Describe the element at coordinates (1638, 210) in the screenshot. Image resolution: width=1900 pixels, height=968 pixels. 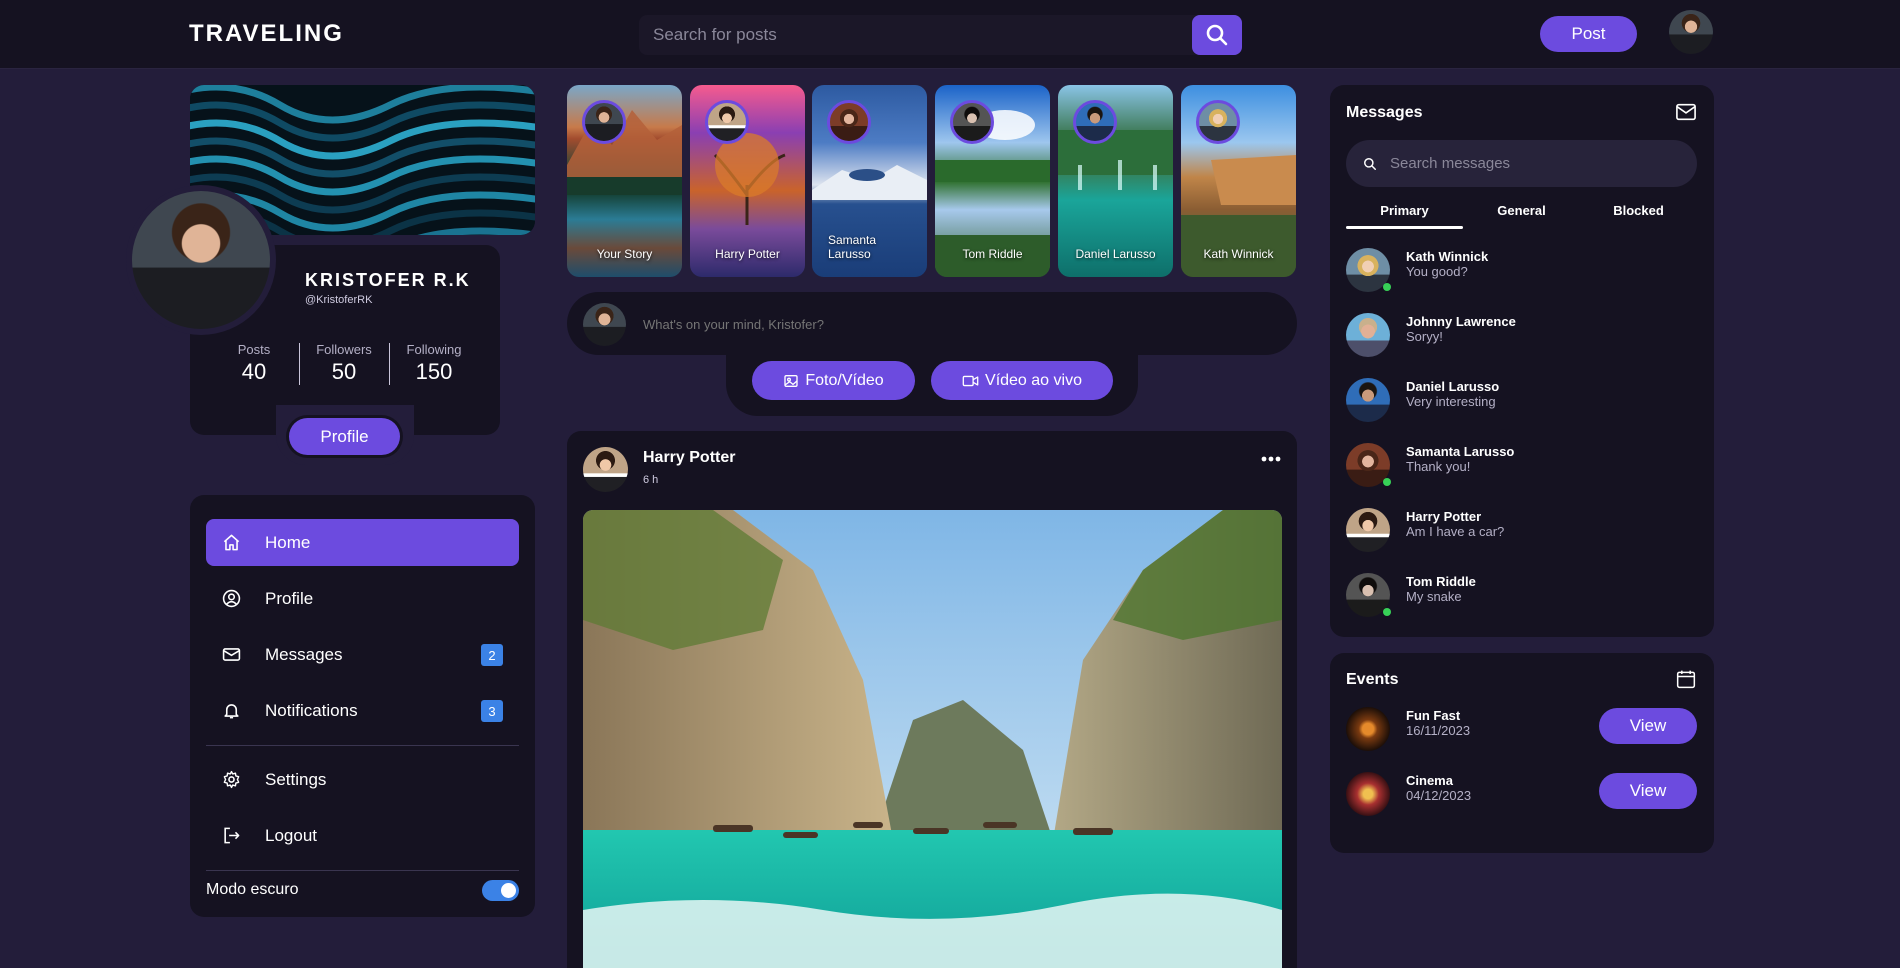
I see `tab-blocked: Blocked` at that location.